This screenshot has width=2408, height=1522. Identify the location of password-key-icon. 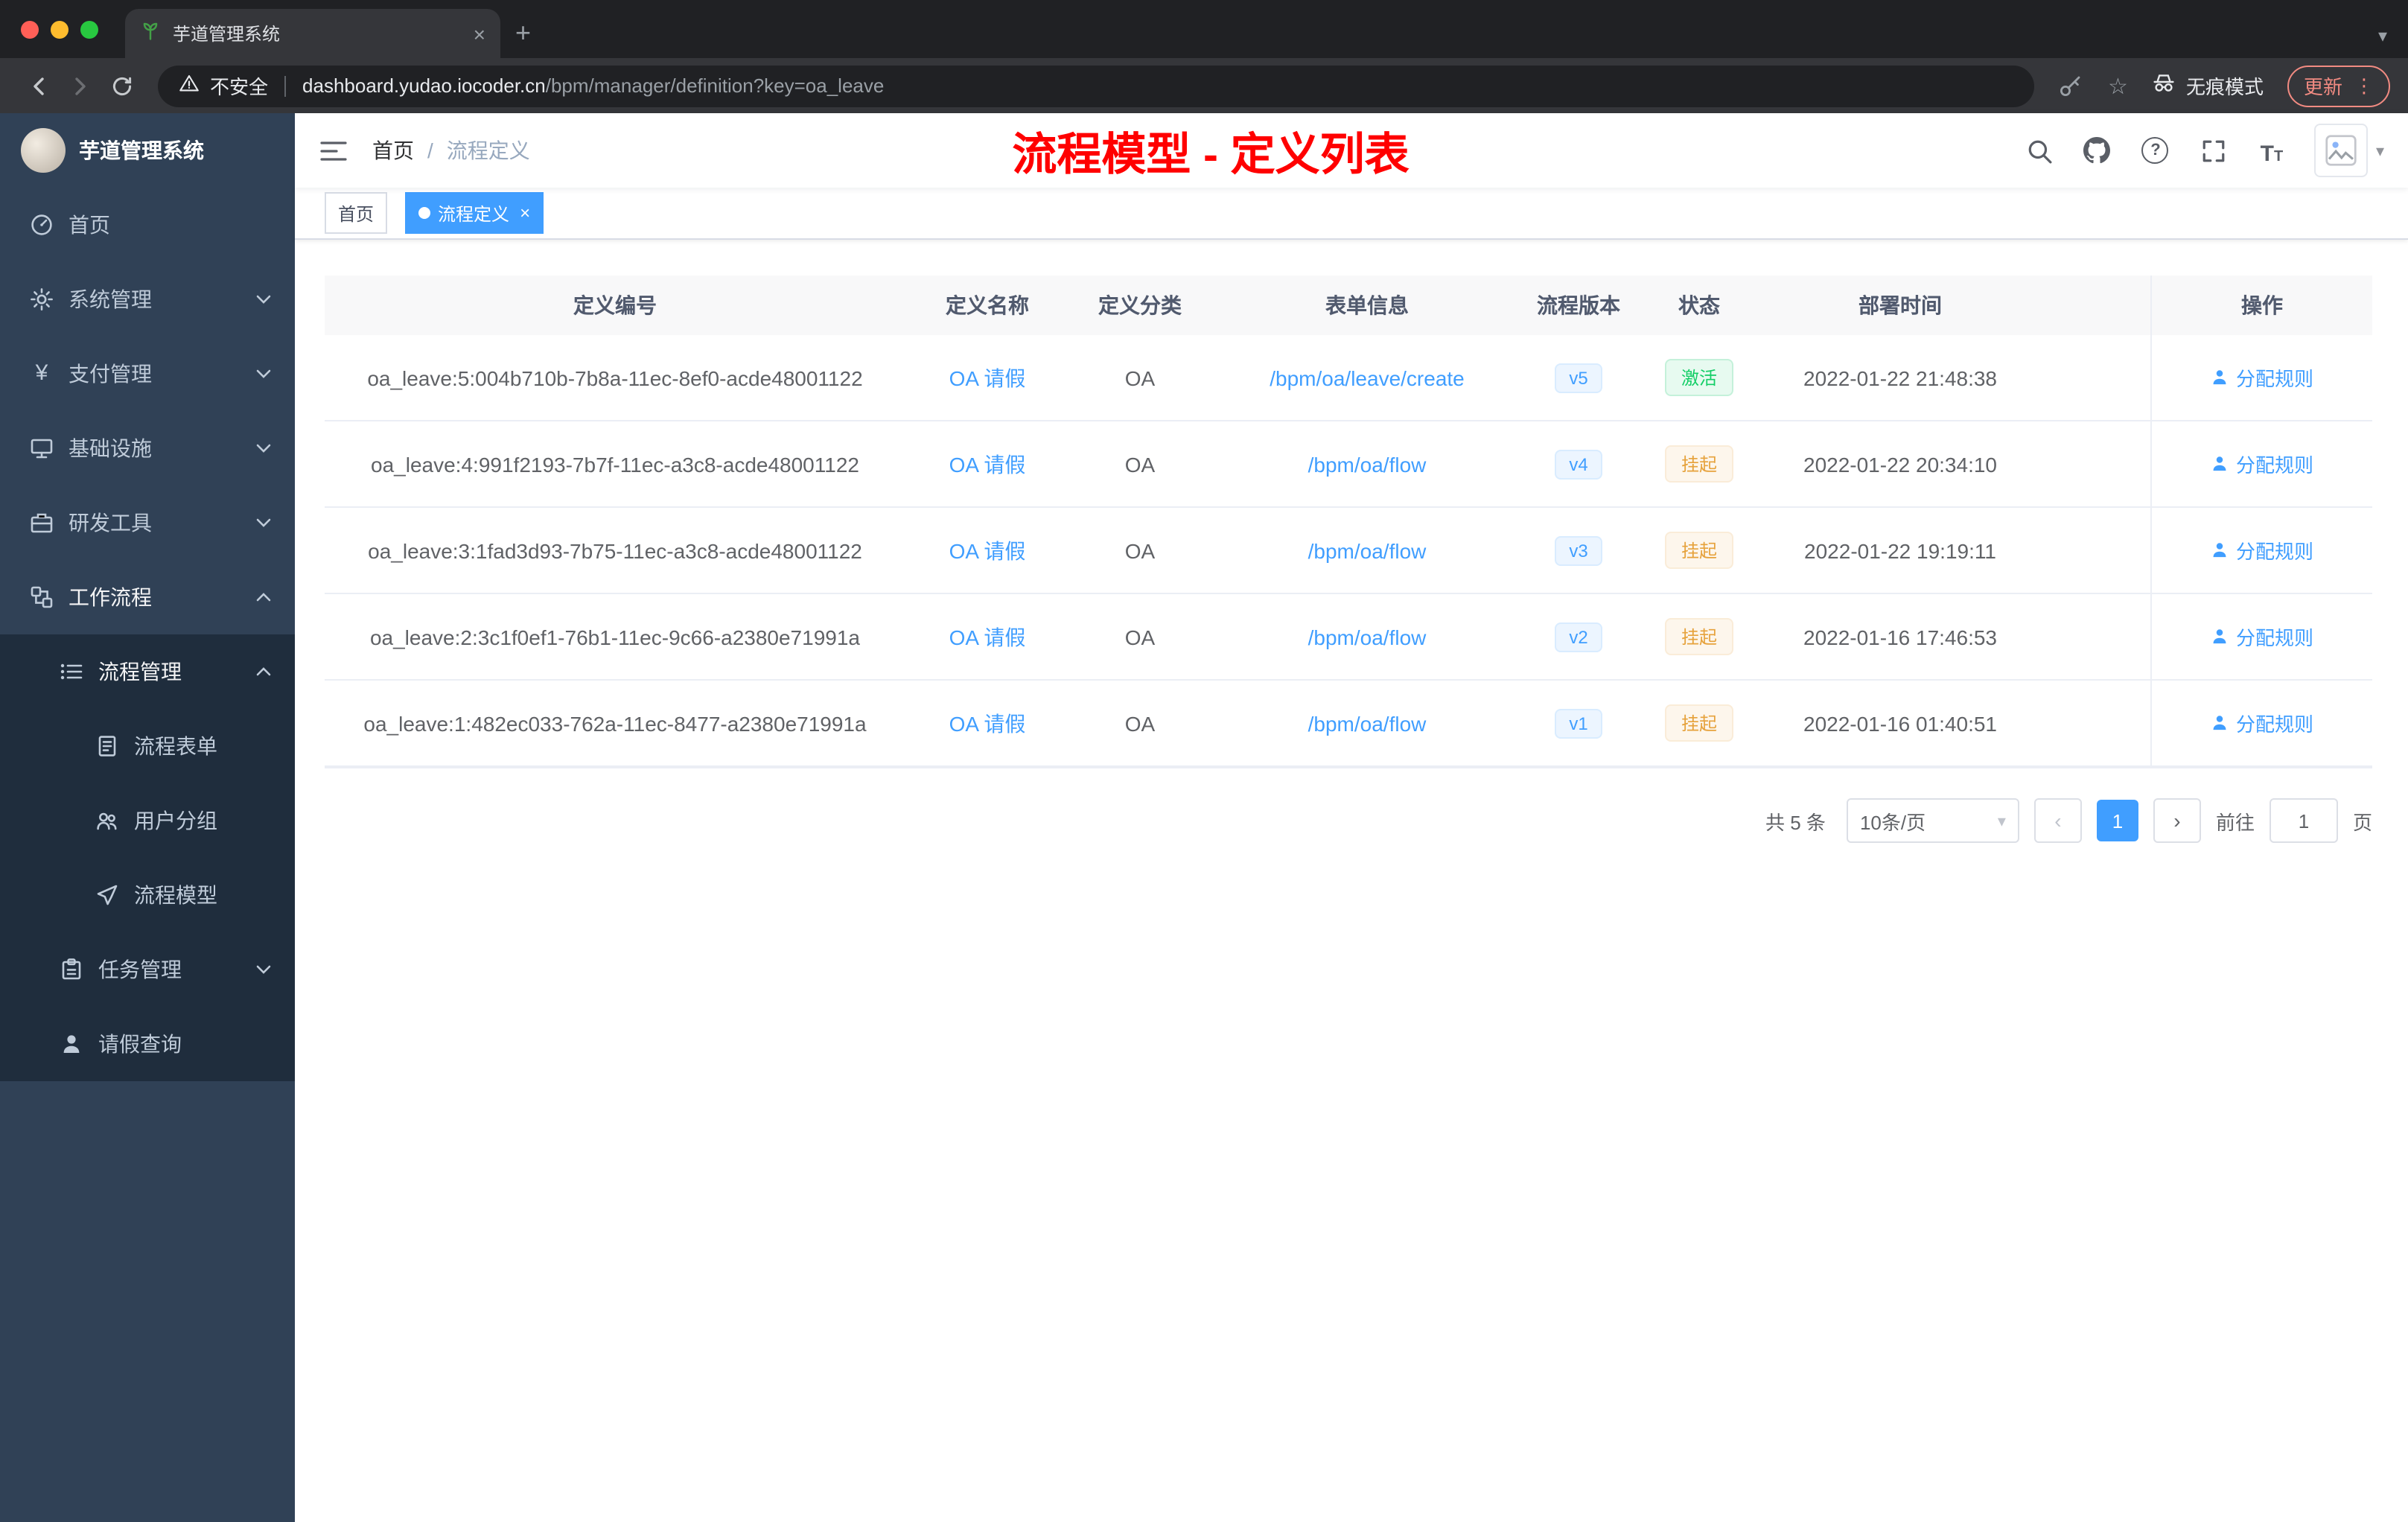
(2069, 85).